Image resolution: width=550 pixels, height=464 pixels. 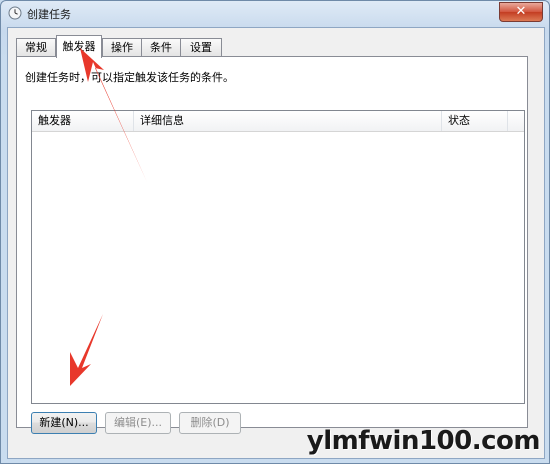 I want to click on tab-conditions: 条件, so click(x=161, y=47).